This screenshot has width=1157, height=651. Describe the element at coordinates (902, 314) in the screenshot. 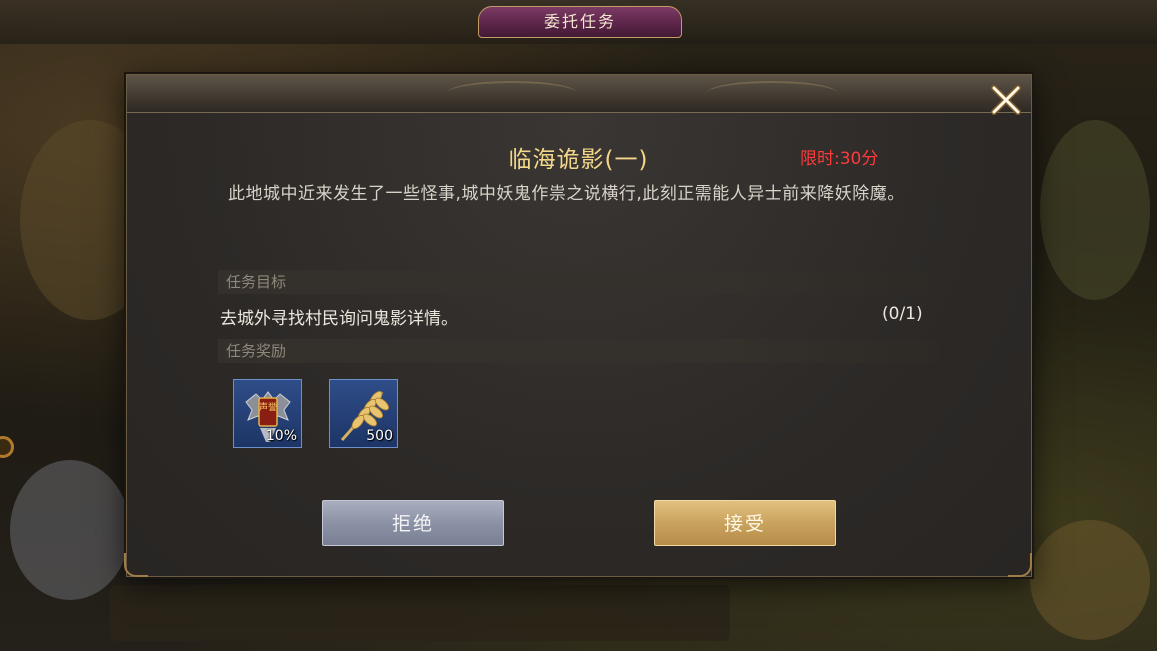

I see `objective-progress: (0/1)` at that location.